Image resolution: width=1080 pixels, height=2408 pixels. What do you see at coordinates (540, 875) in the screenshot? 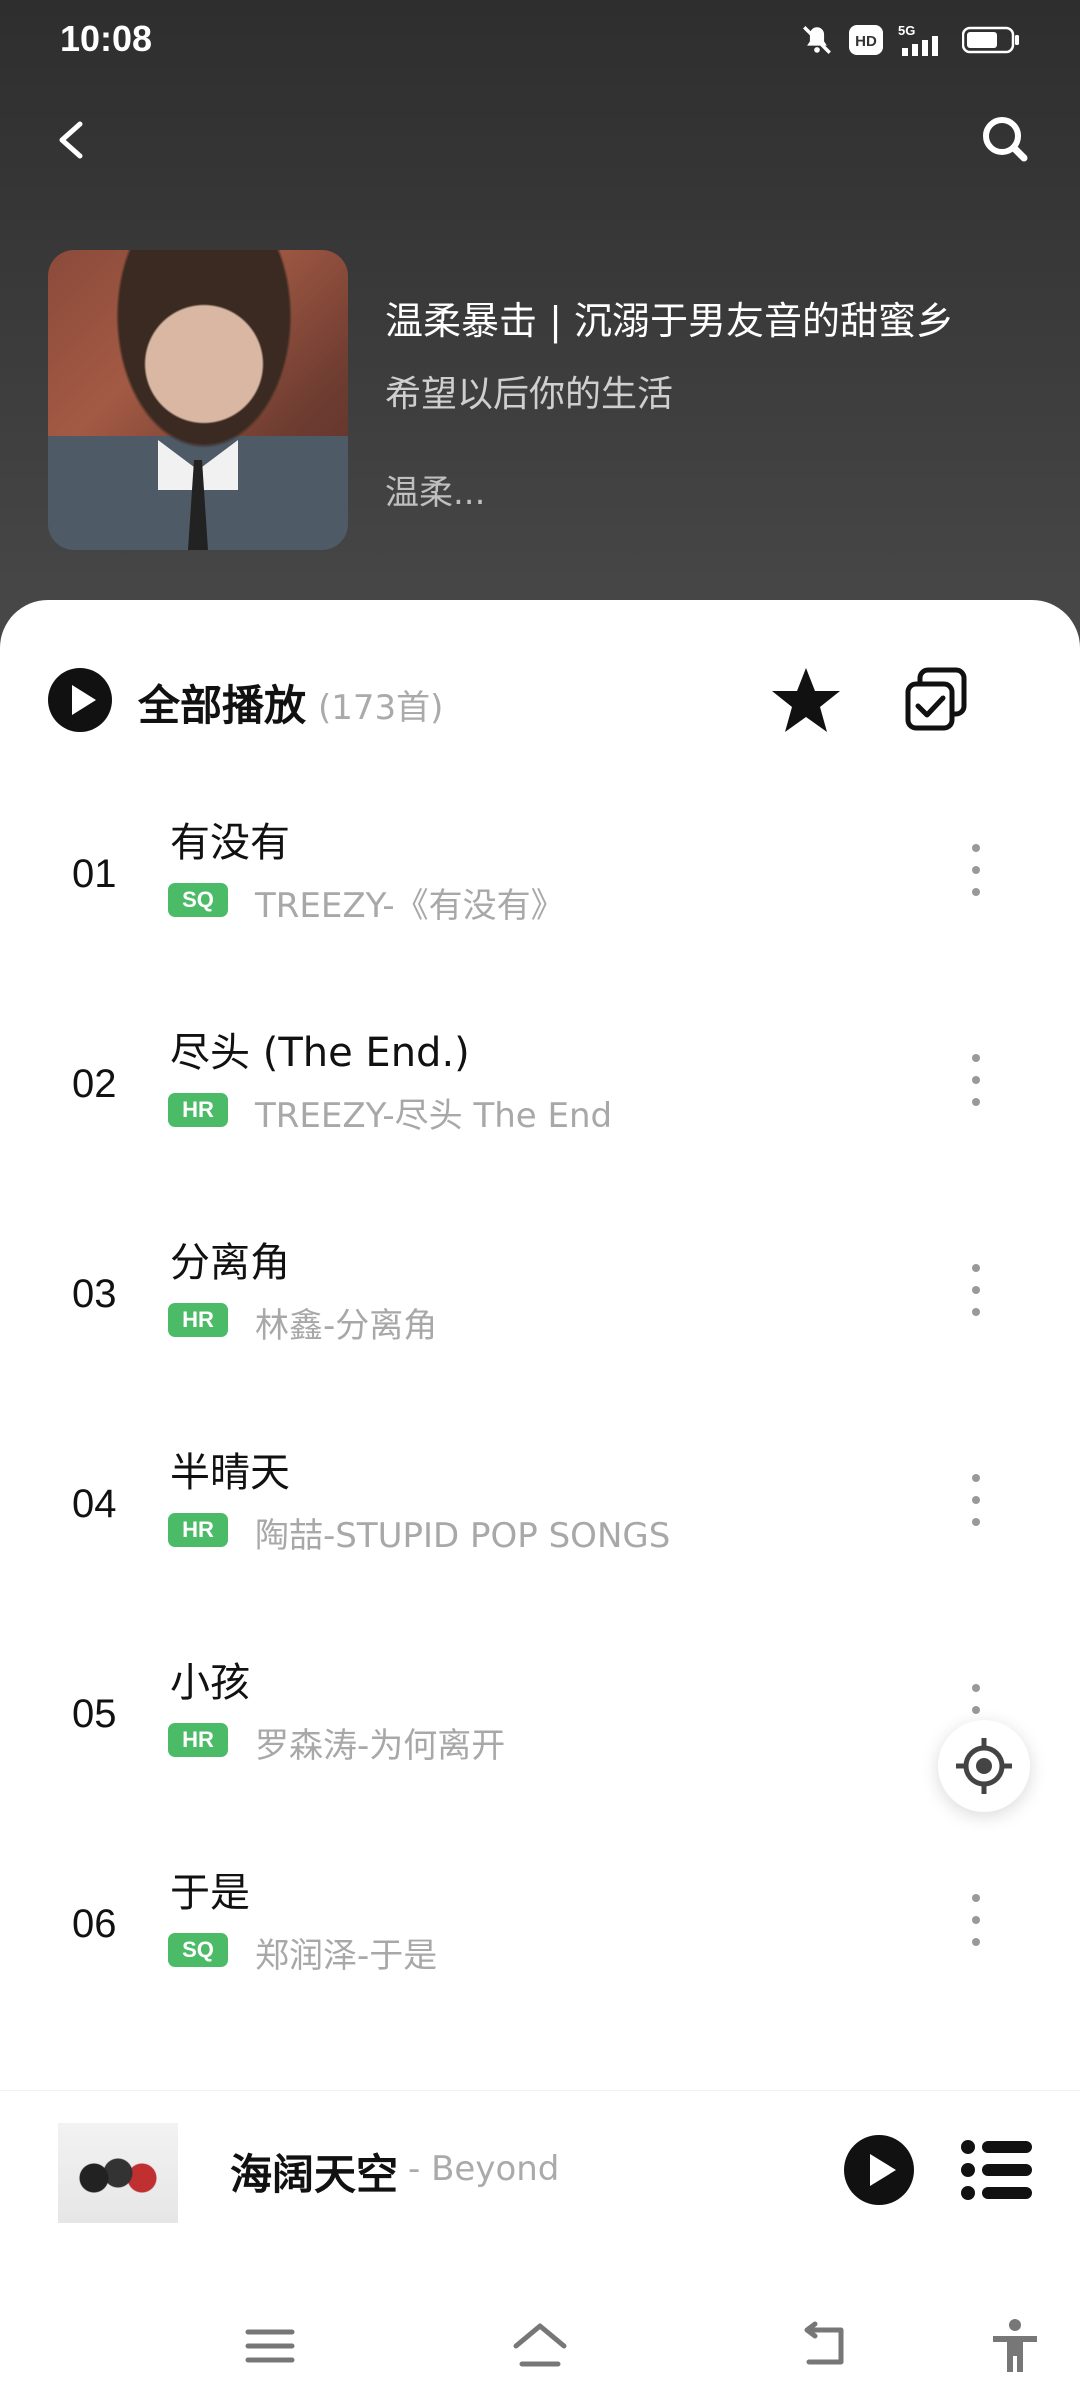
I see `song-row: 01 有没有 SQ TREEZY-《有没有》` at bounding box center [540, 875].